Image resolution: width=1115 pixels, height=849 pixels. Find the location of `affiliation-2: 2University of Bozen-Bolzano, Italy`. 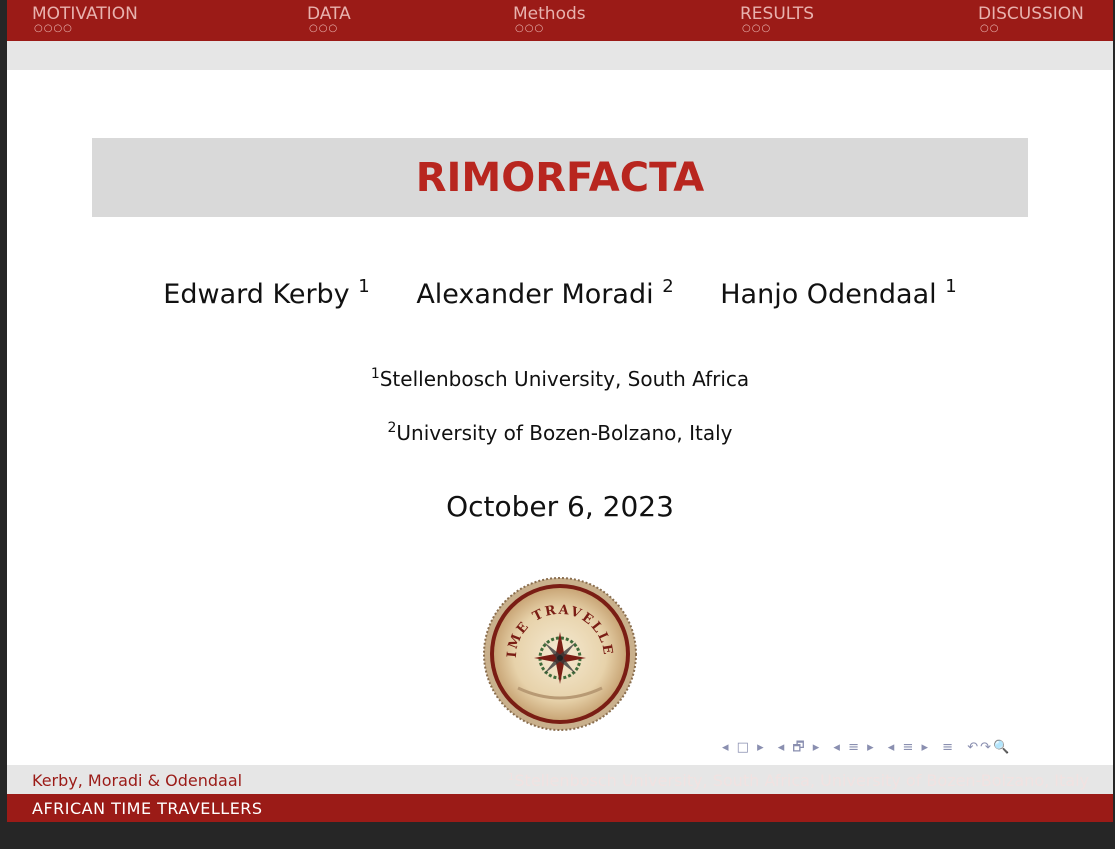

affiliation-2: 2University of Bozen-Bolzano, Italy is located at coordinates (560, 432).